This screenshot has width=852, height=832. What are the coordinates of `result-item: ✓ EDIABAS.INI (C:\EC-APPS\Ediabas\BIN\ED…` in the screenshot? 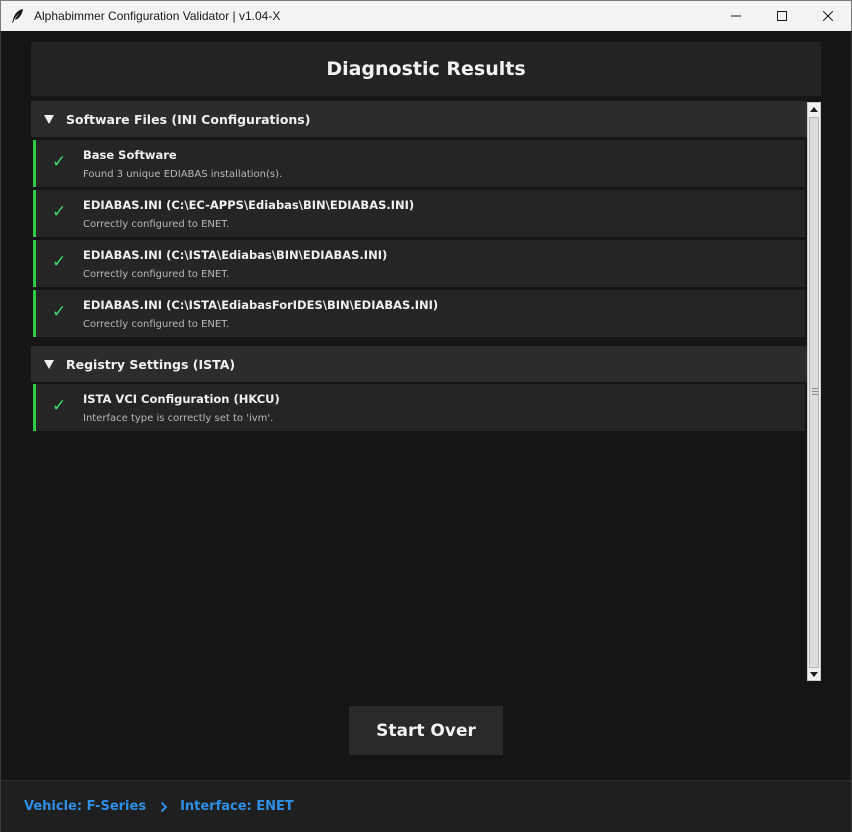 It's located at (419, 213).